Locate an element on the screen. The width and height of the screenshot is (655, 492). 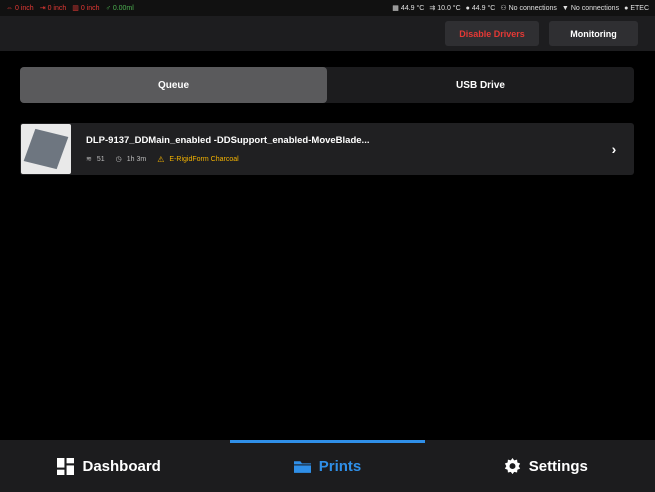
x-axis-readout: ⇥ 0 inch is located at coordinates (53, 8).